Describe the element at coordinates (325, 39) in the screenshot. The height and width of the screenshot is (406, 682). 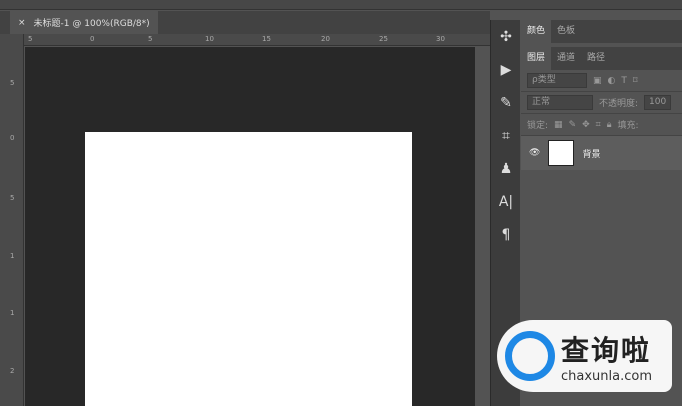
I see `ruler-tick: 20` at that location.